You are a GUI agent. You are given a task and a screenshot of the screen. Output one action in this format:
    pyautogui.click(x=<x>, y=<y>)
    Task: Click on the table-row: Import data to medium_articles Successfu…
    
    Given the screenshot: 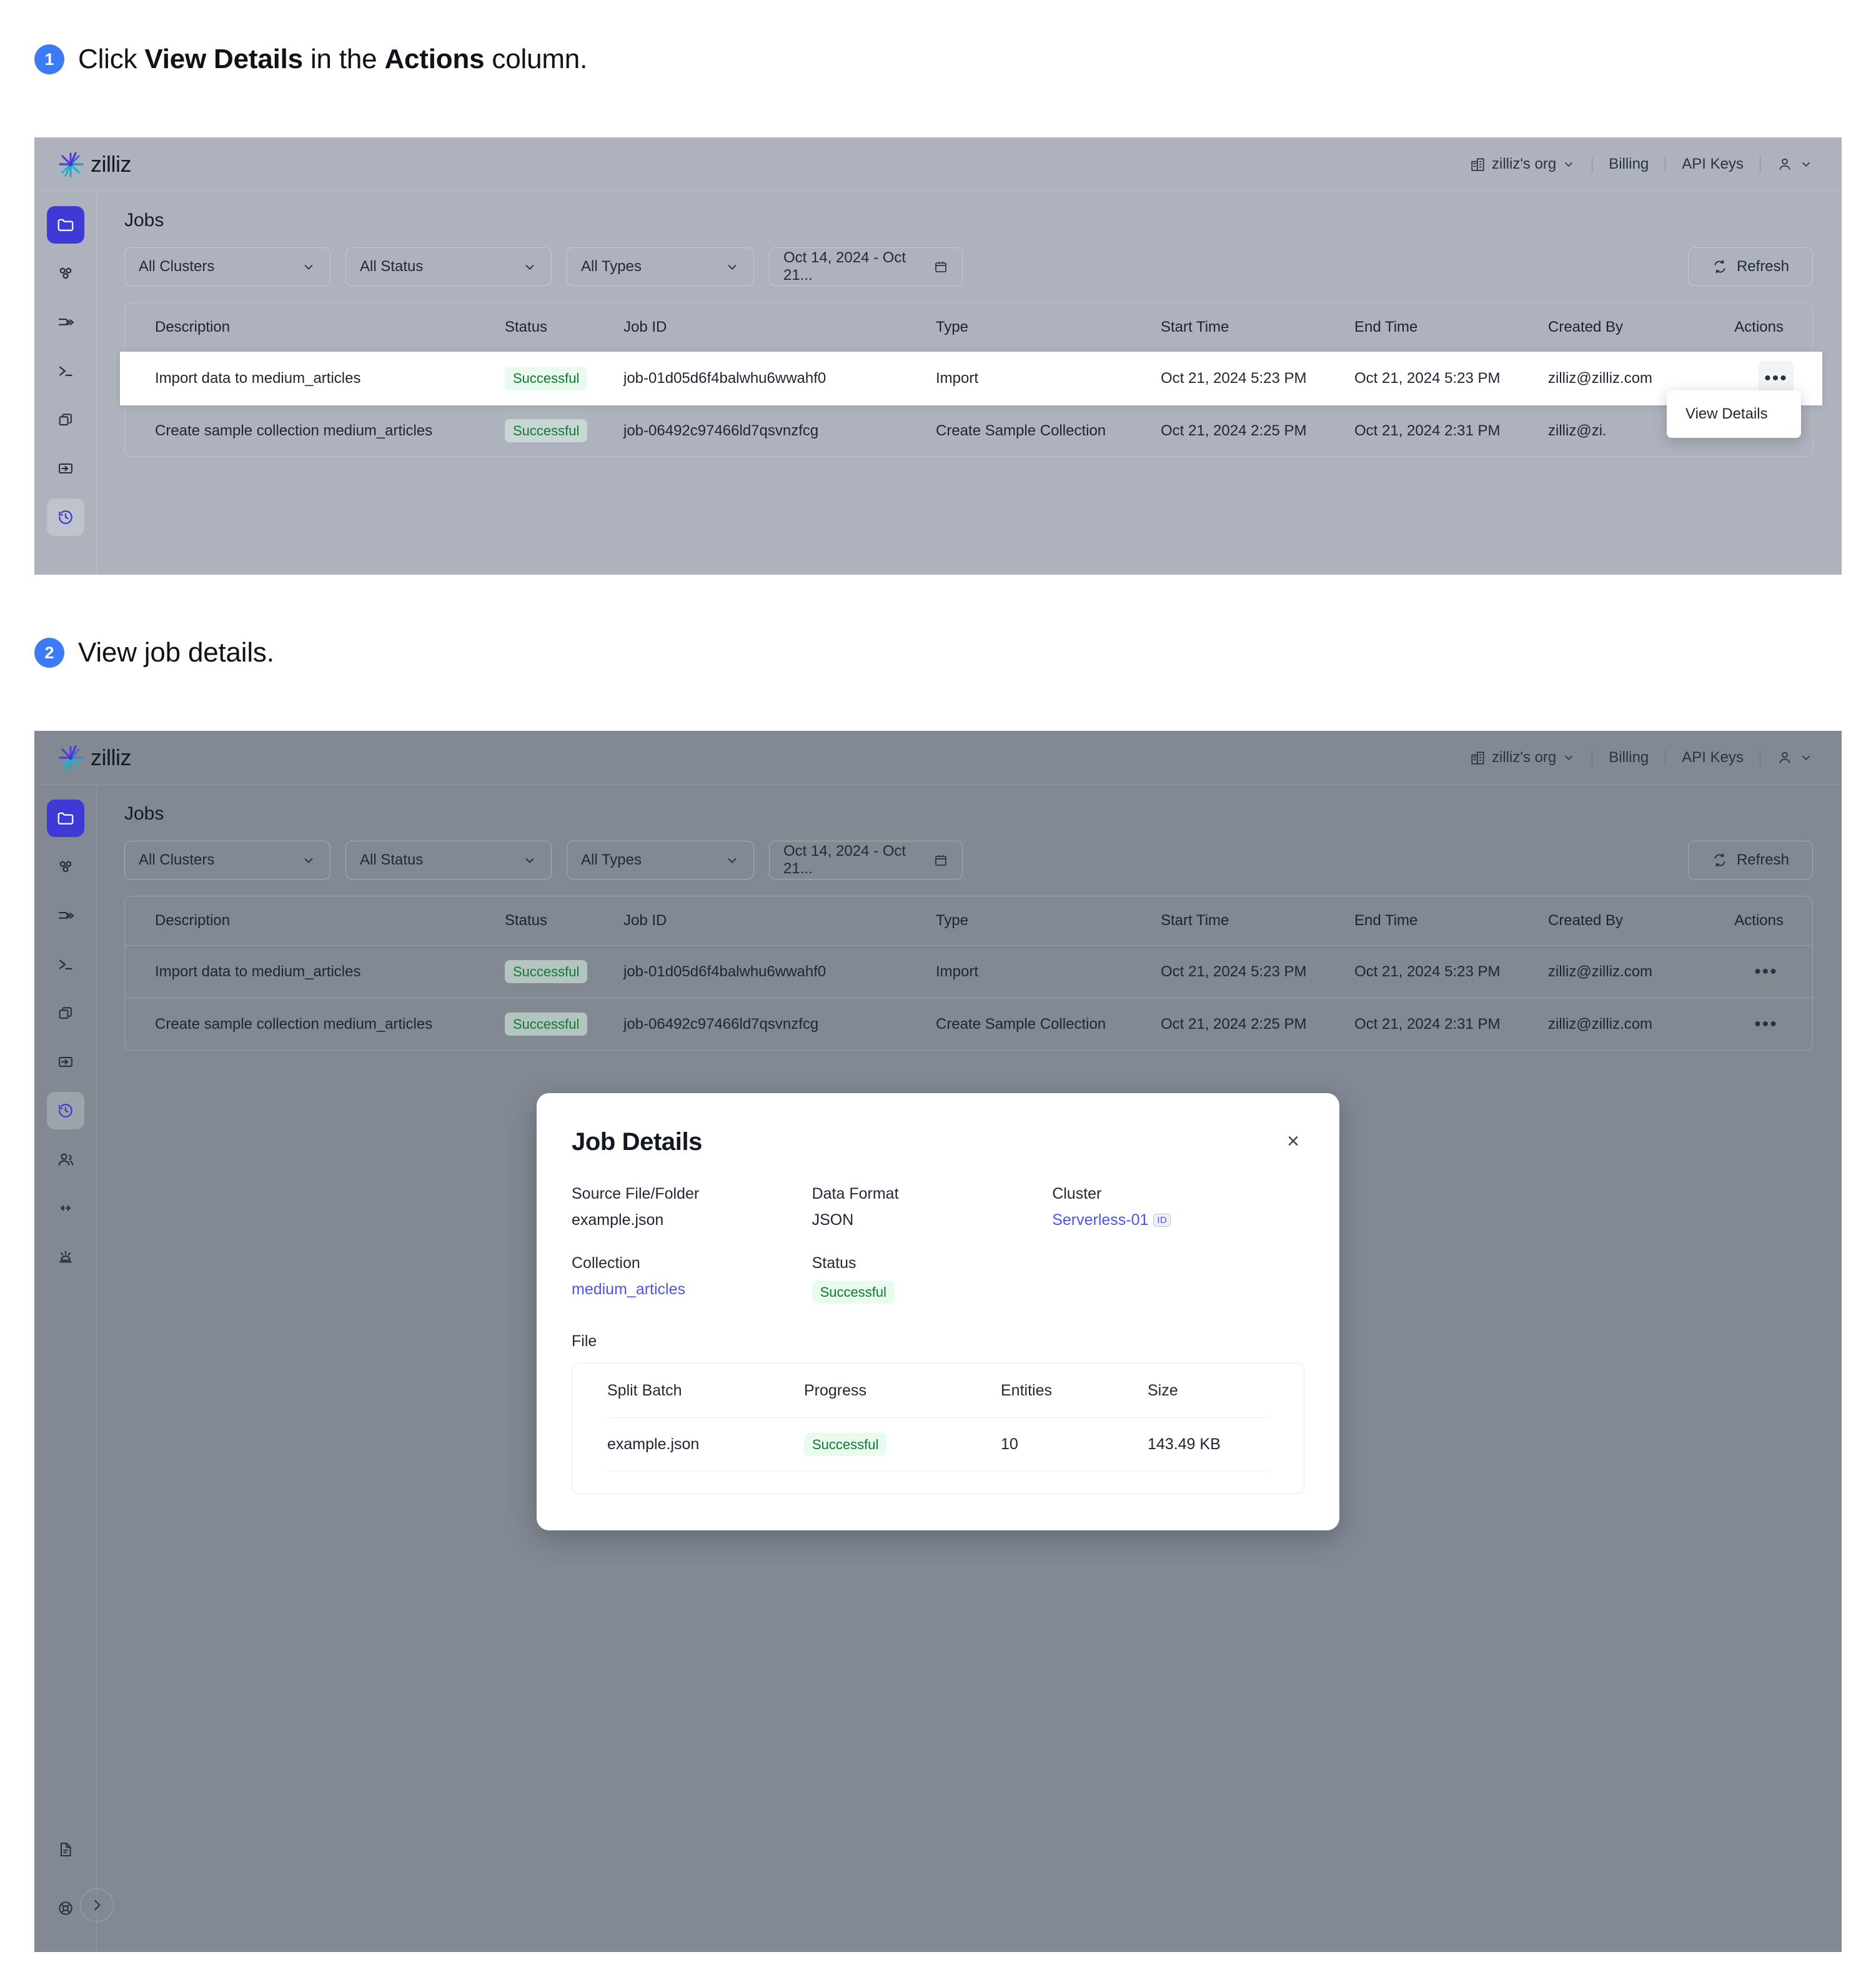 What is the action you would take?
    pyautogui.click(x=969, y=971)
    